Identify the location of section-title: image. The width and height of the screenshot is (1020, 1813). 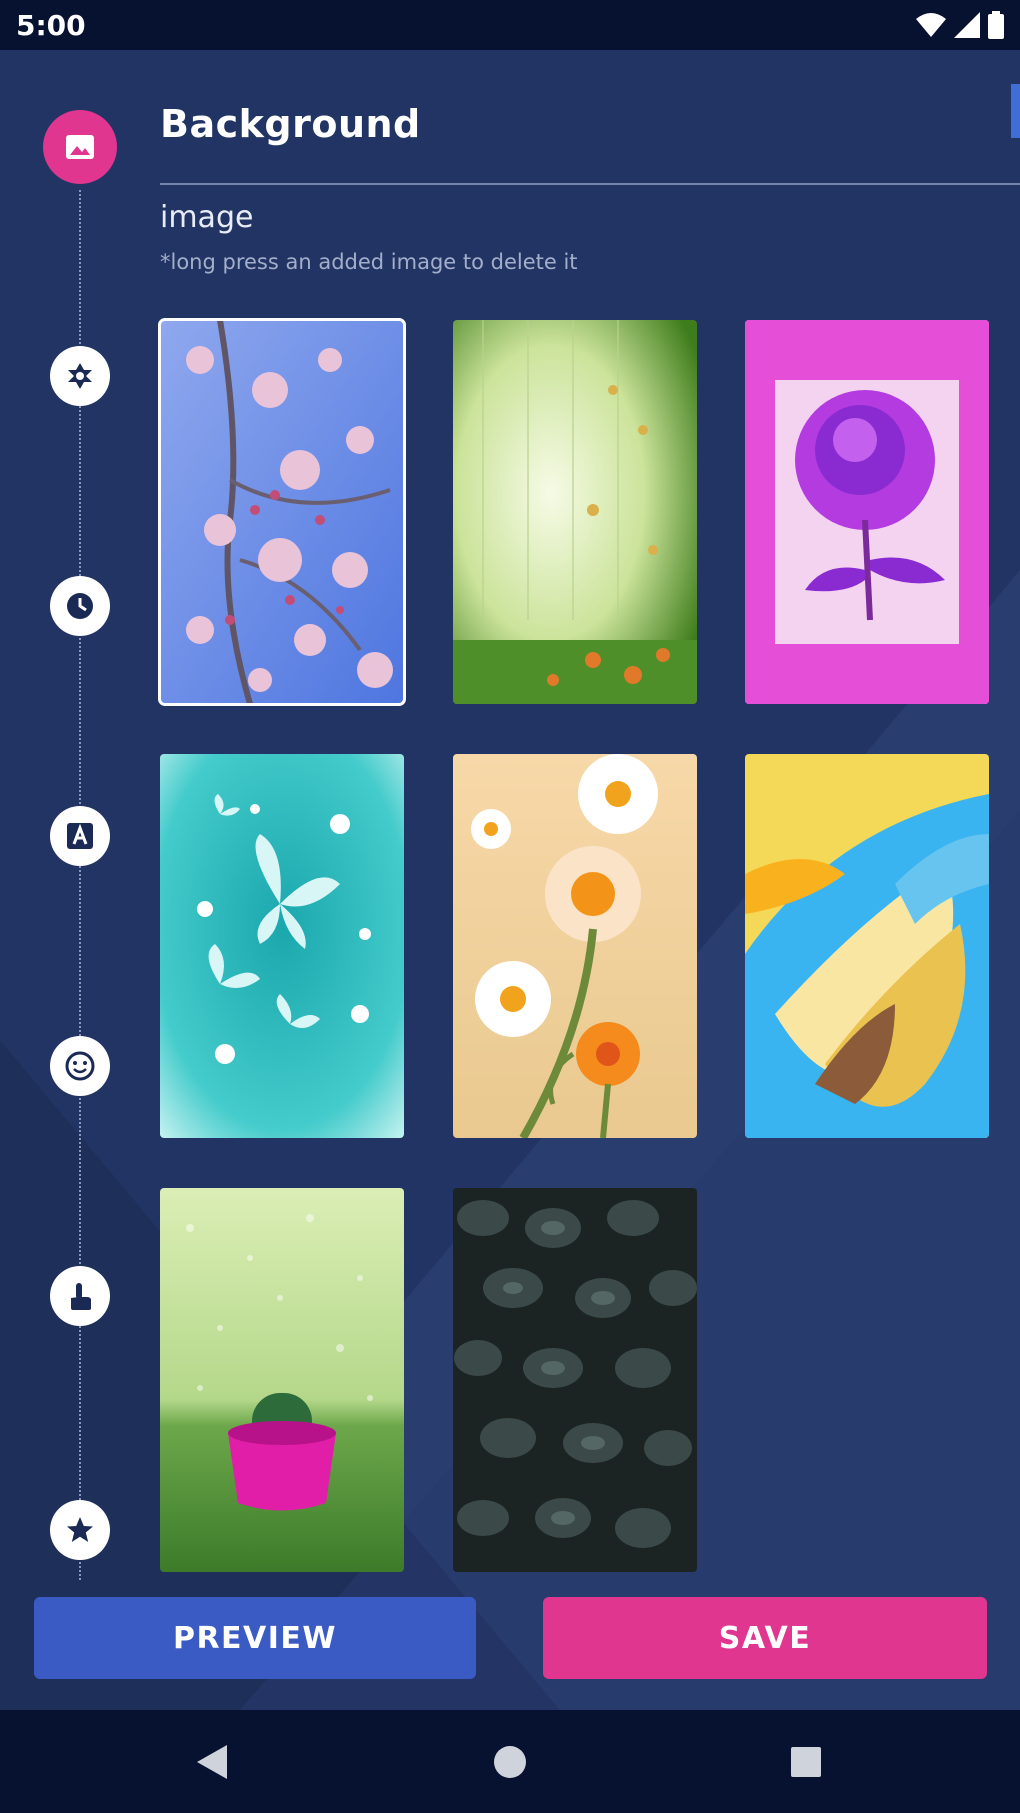
(207, 217).